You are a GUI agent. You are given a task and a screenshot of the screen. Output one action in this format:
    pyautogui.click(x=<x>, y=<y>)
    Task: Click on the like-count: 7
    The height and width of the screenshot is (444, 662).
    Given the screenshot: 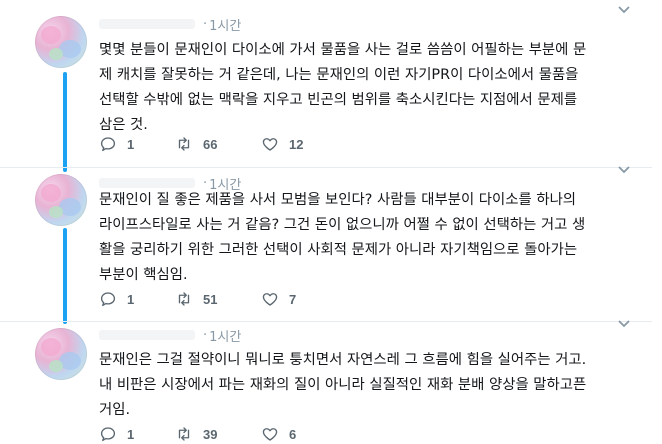 What is the action you would take?
    pyautogui.click(x=293, y=299)
    